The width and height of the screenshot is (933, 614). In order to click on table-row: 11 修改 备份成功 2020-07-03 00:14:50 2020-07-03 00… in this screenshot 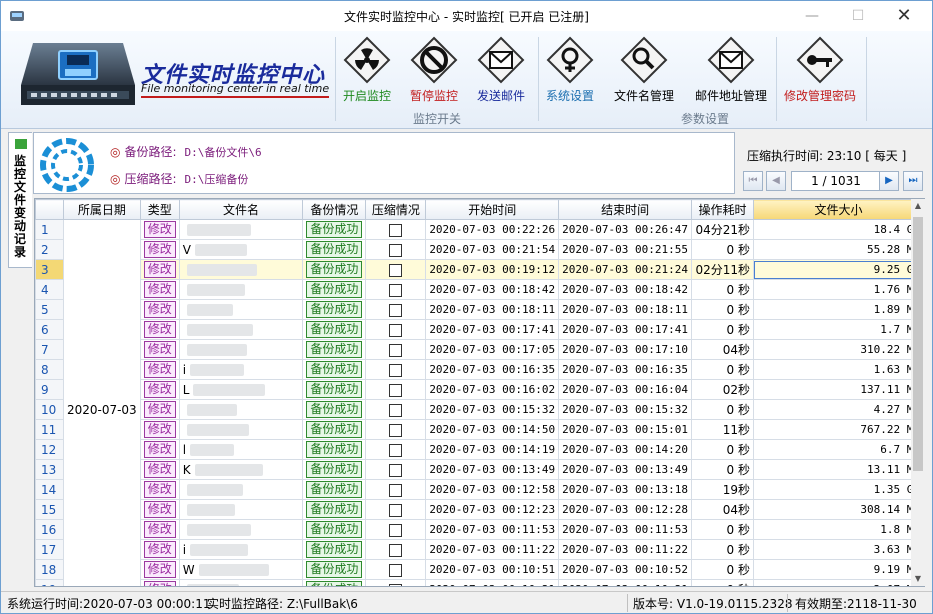, I will do `click(479, 429)`.